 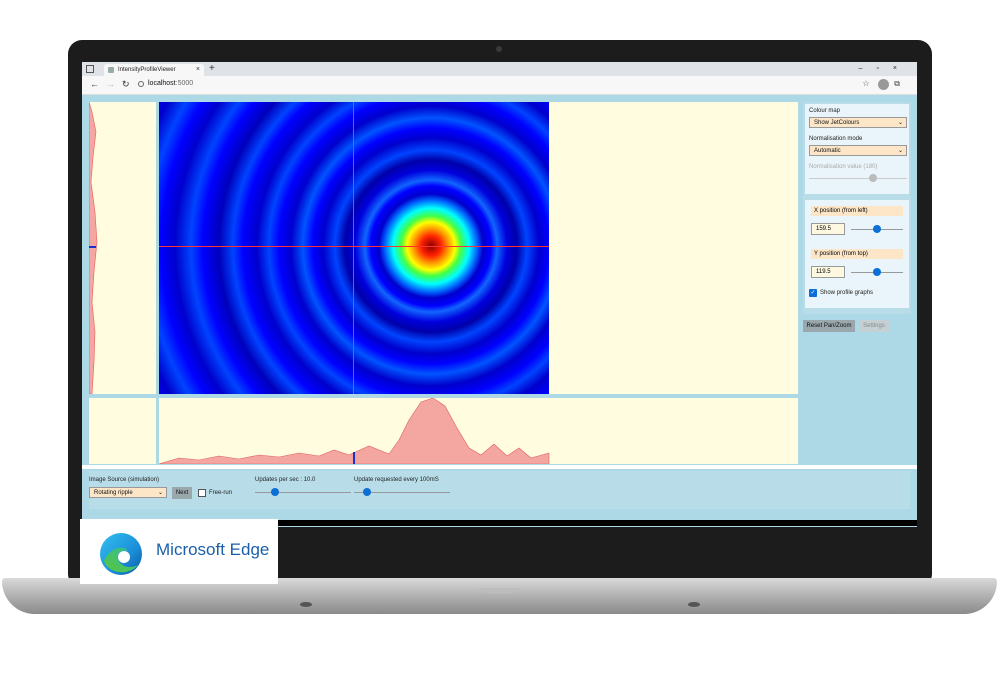 What do you see at coordinates (122, 248) in the screenshot?
I see `vertical-profile-graph` at bounding box center [122, 248].